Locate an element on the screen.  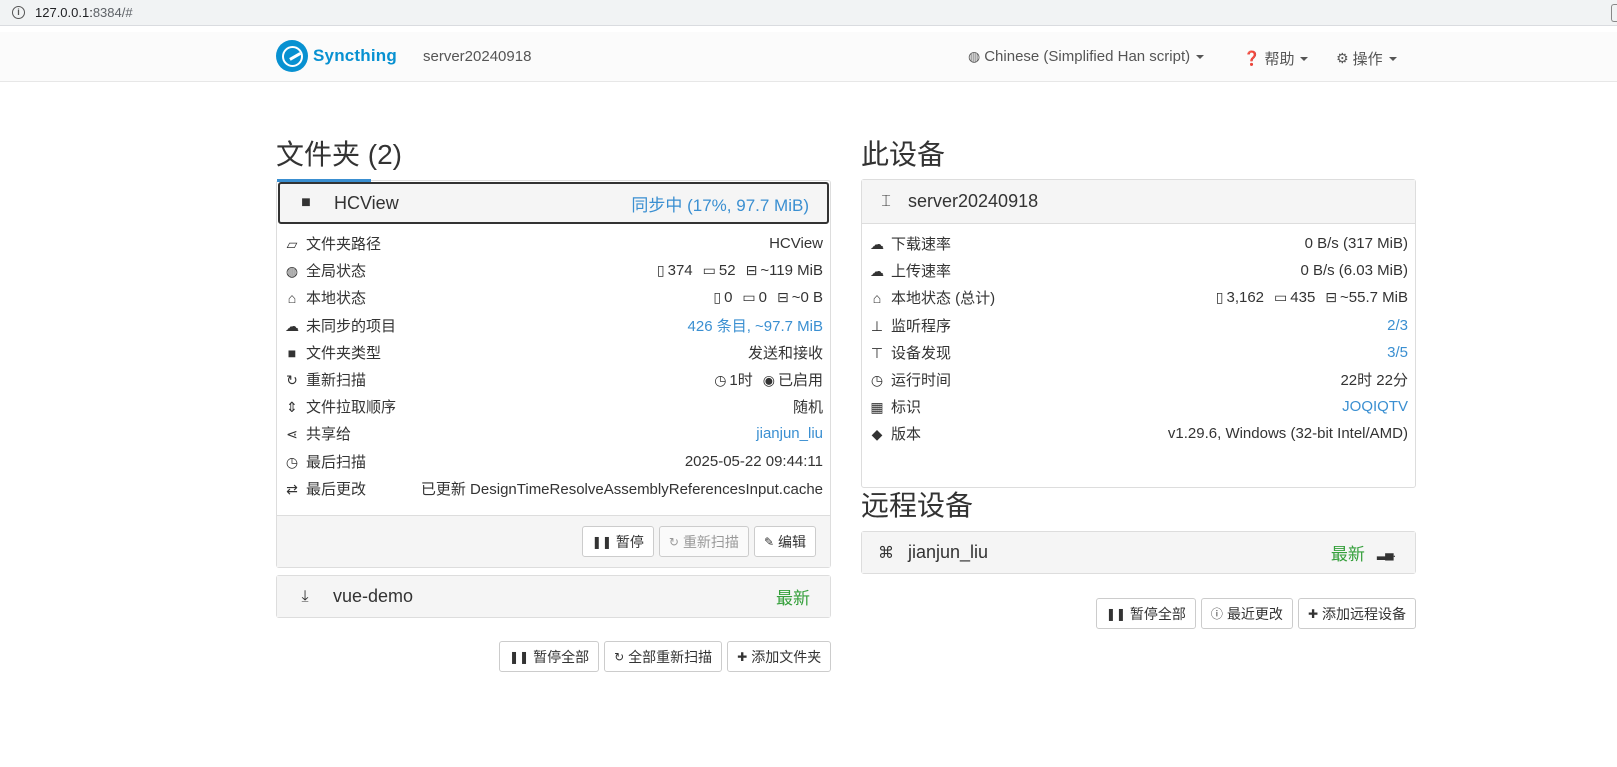
table-row: ■ 文件夹类型 发送和接收 is located at coordinates (553, 352).